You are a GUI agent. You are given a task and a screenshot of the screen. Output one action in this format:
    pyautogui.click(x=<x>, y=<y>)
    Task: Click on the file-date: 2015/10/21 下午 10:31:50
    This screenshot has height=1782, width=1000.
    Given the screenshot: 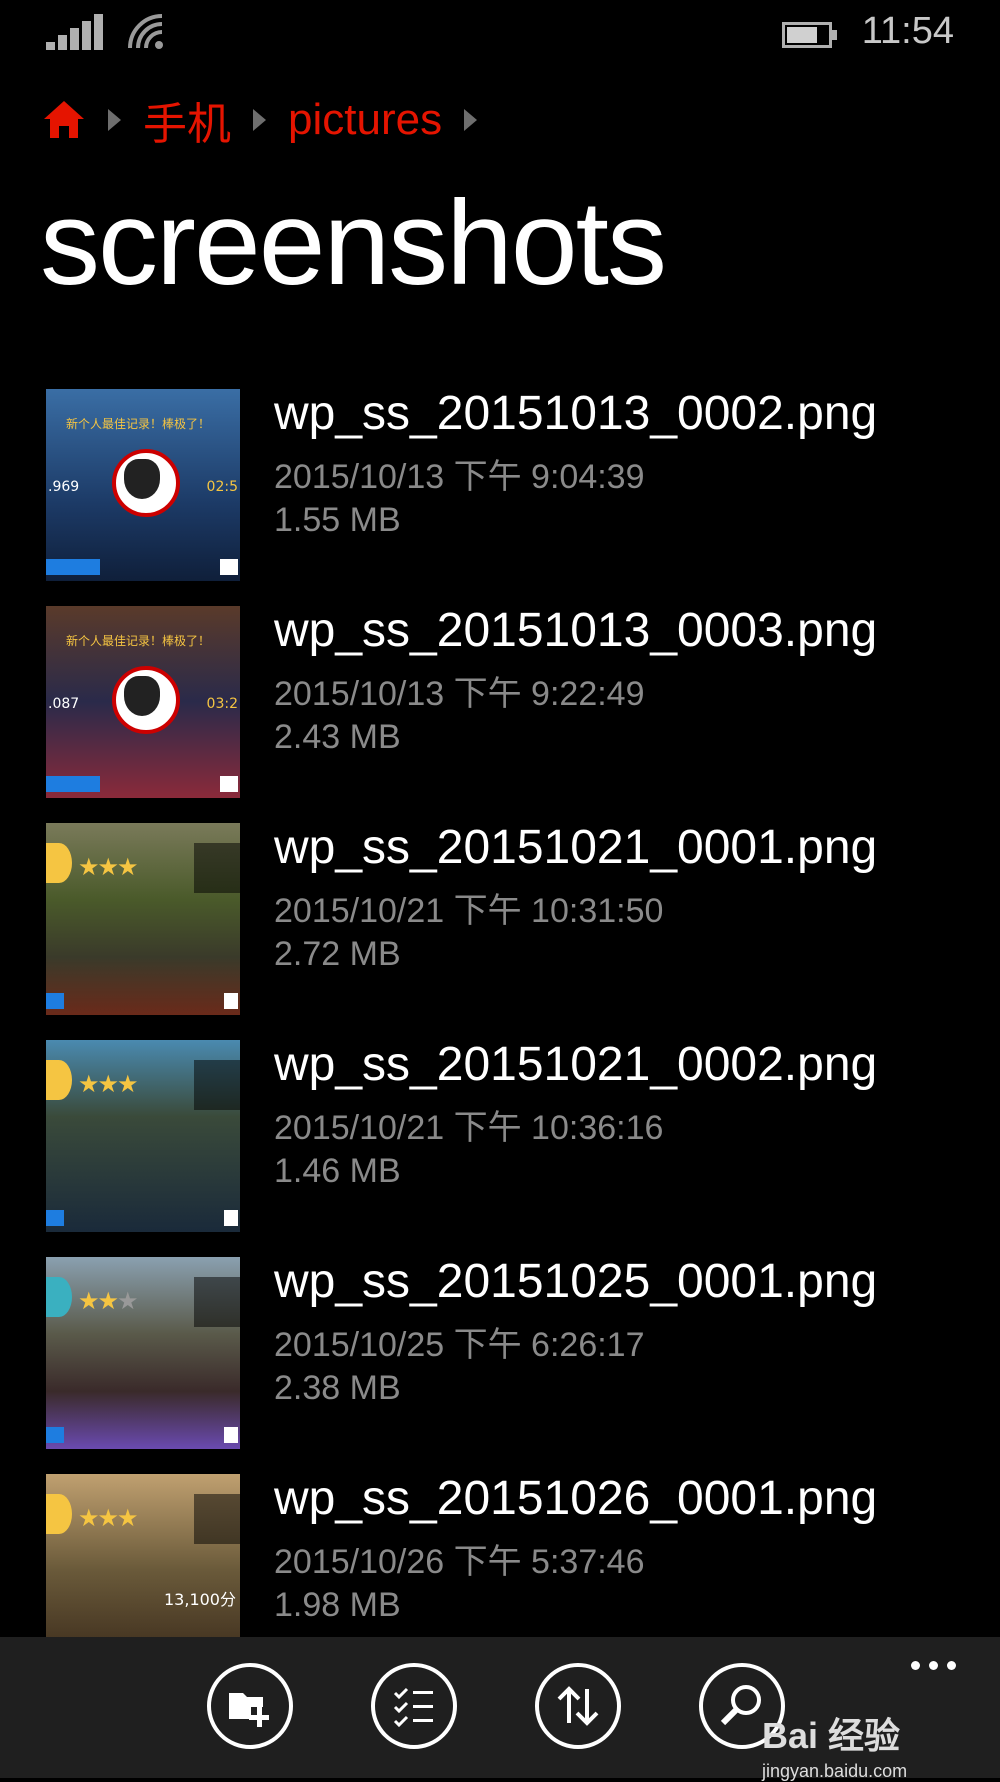 What is the action you would take?
    pyautogui.click(x=469, y=911)
    